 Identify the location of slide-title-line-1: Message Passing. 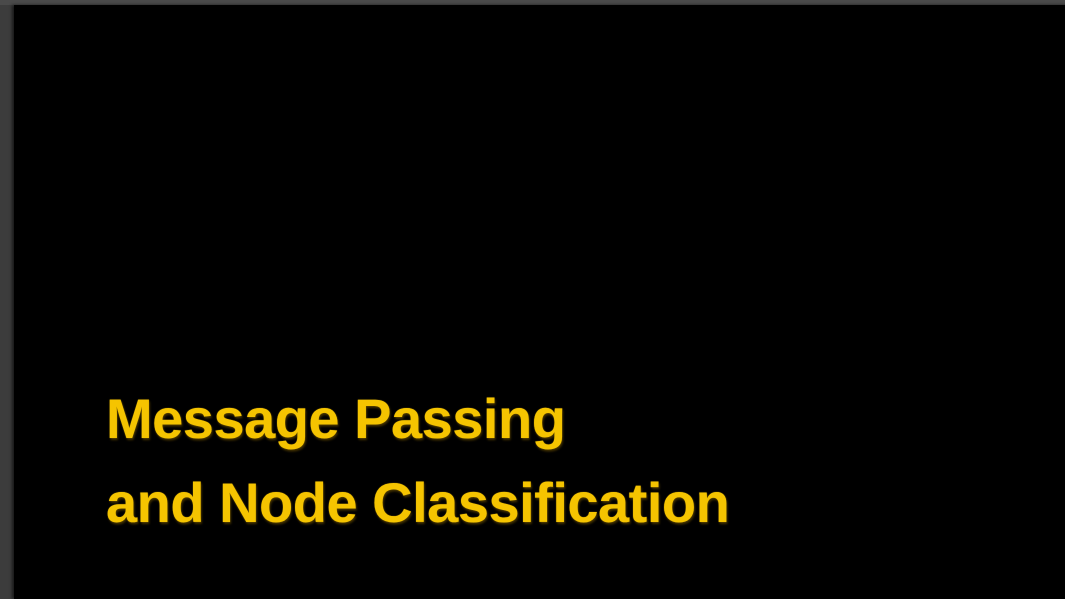
(336, 418).